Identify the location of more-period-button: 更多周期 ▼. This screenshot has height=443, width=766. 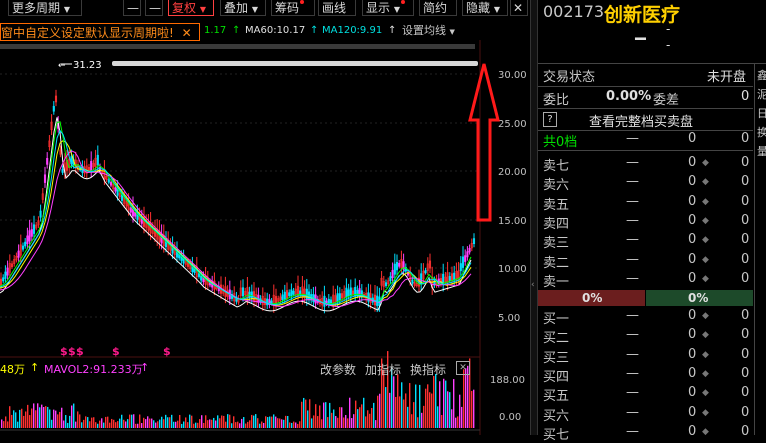
(45, 8).